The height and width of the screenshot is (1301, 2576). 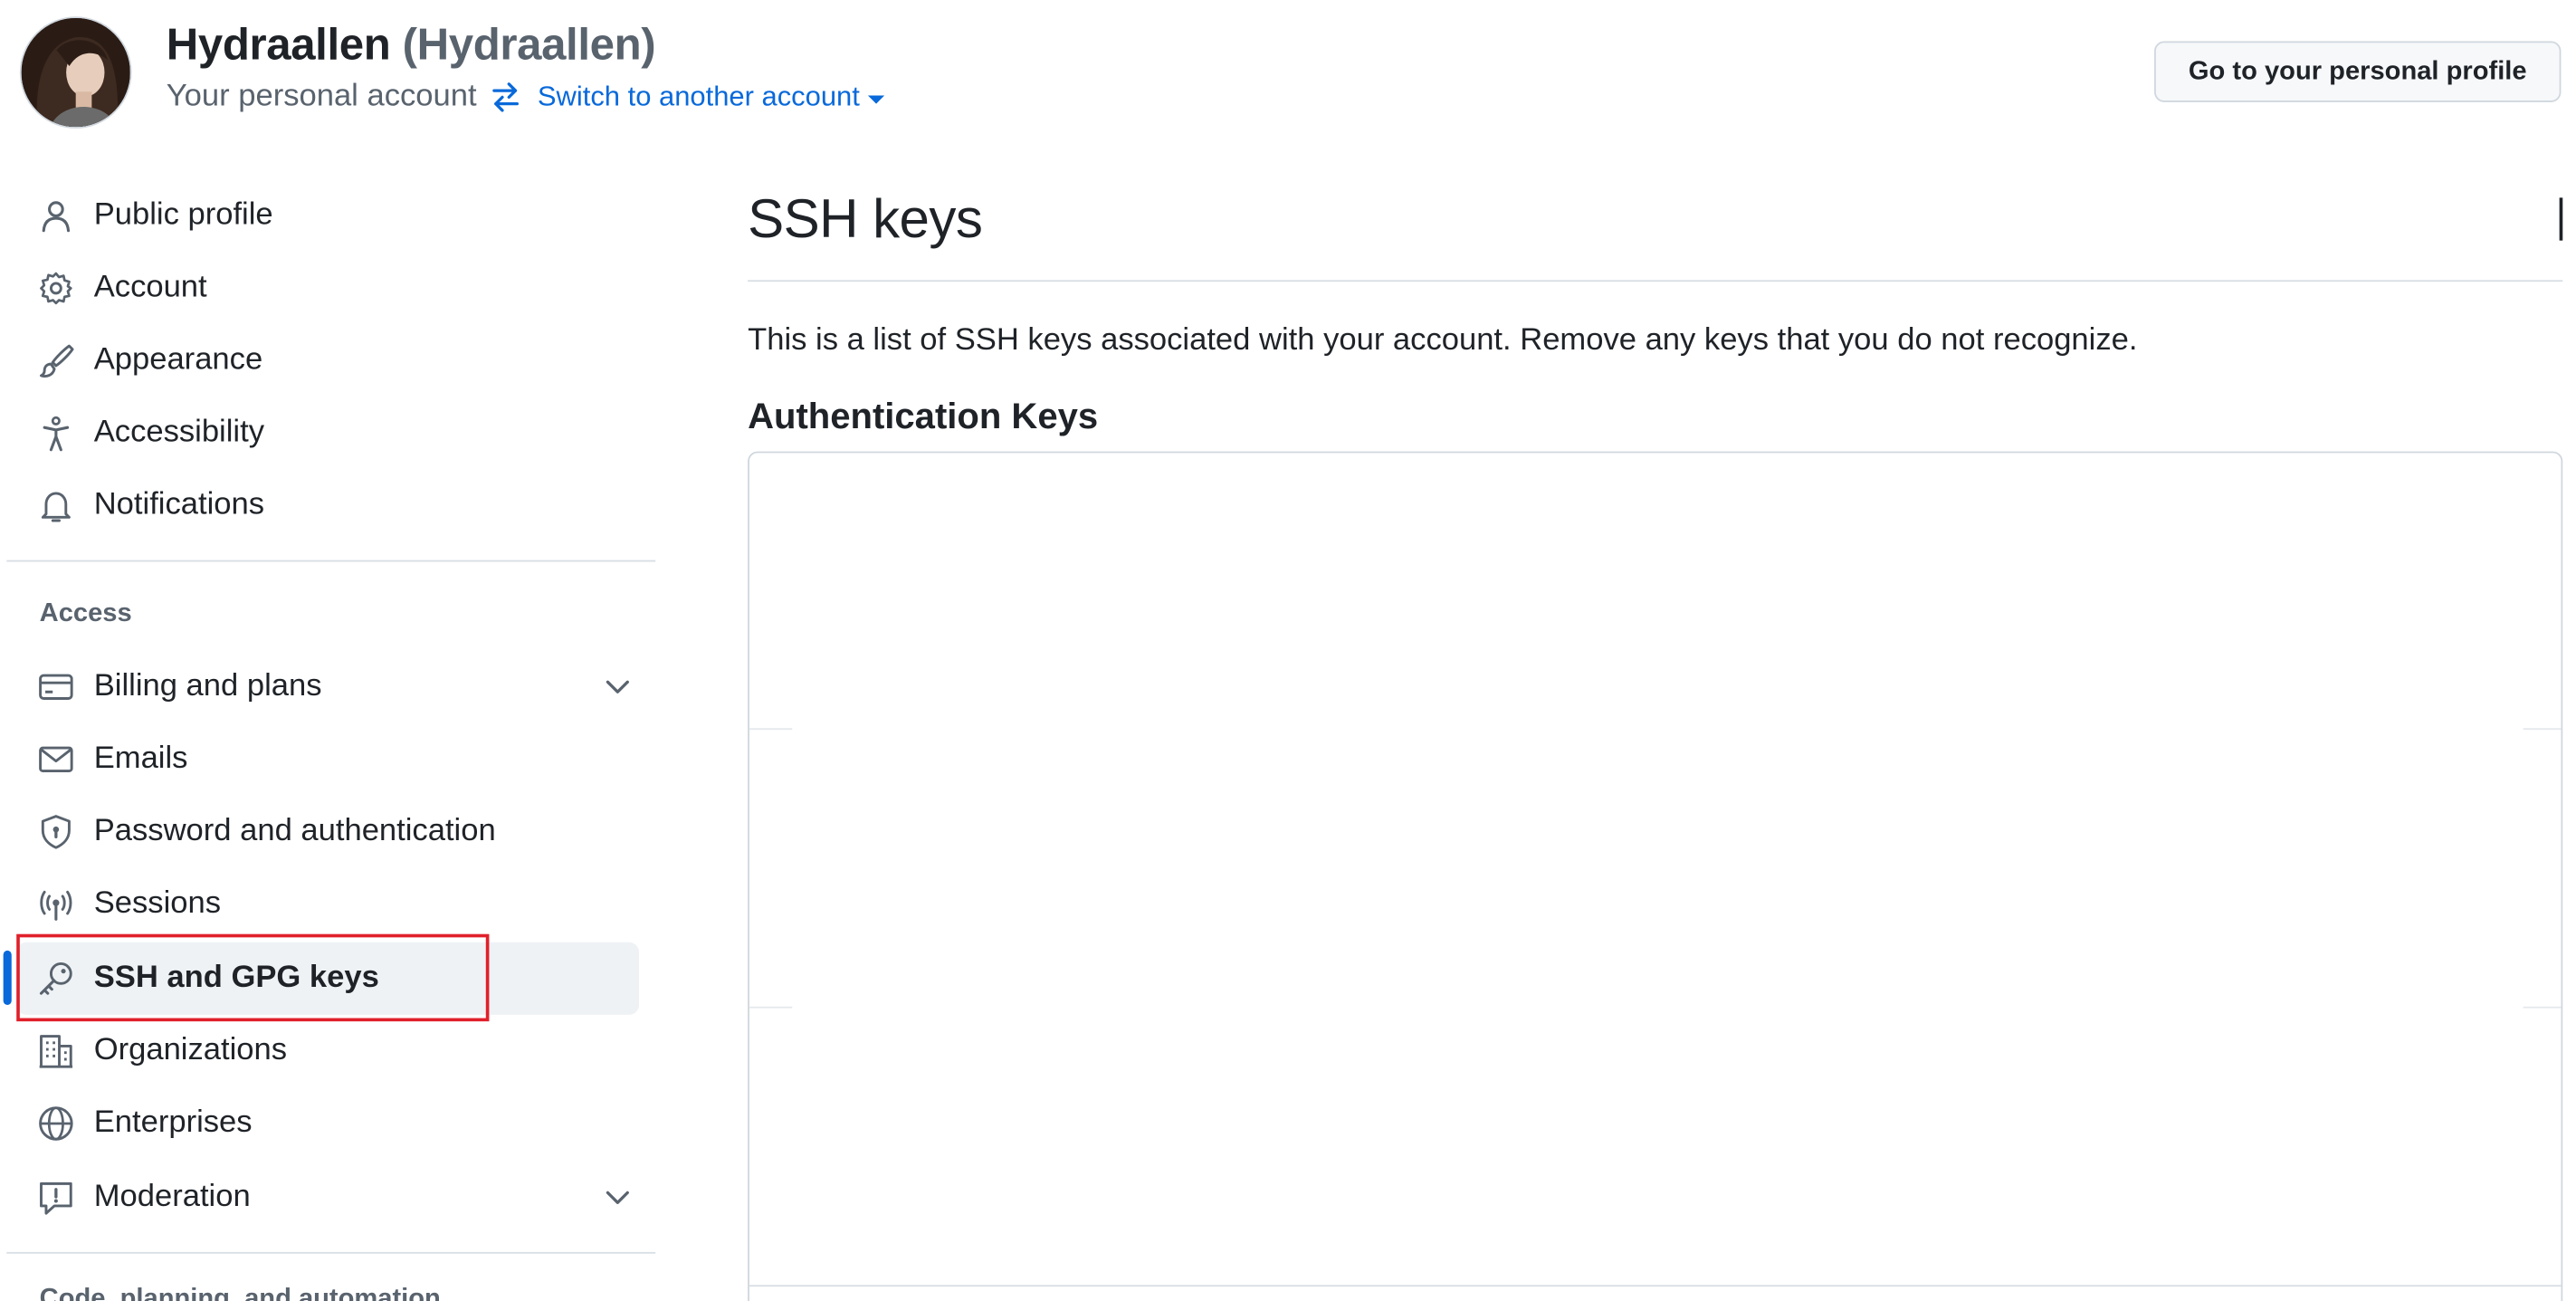 What do you see at coordinates (56, 1123) in the screenshot?
I see `globe-icon` at bounding box center [56, 1123].